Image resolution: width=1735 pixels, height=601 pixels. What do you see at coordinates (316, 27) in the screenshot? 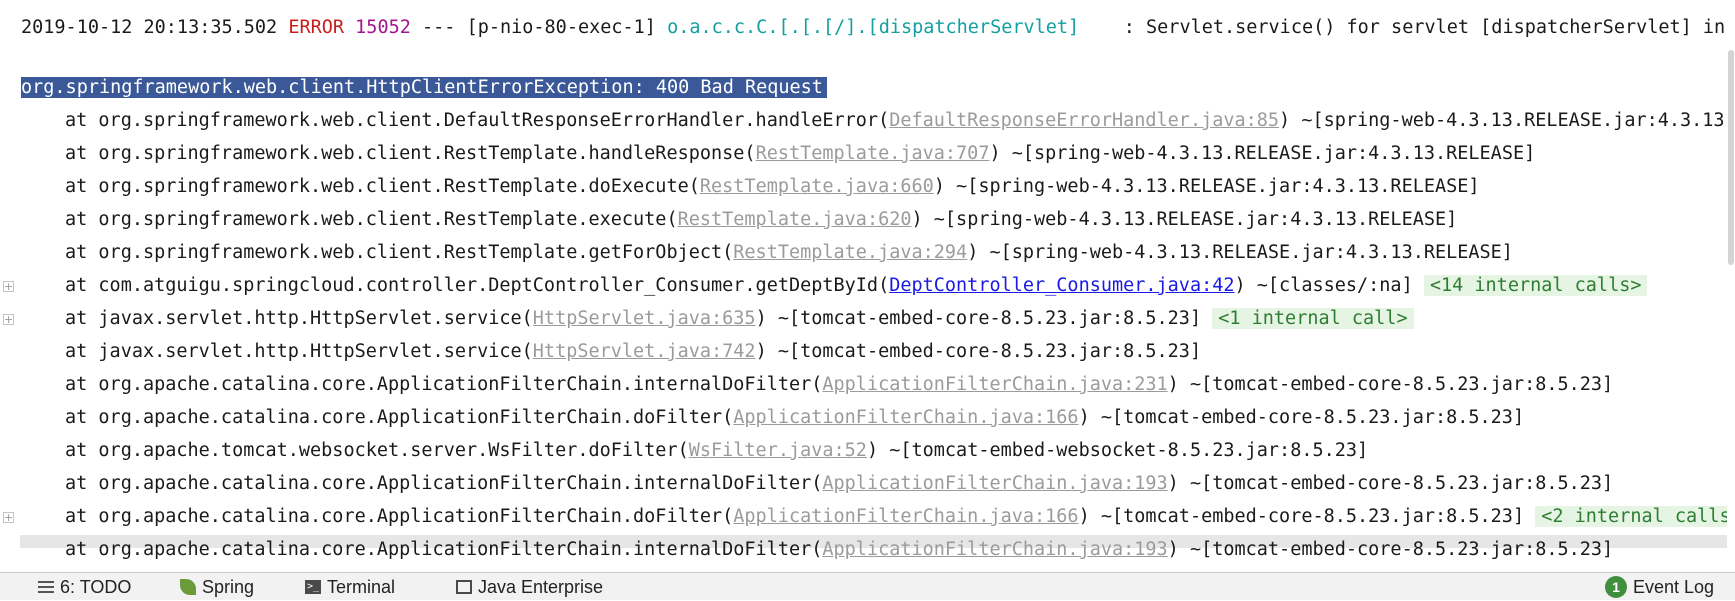
I see `log-level: ERROR` at bounding box center [316, 27].